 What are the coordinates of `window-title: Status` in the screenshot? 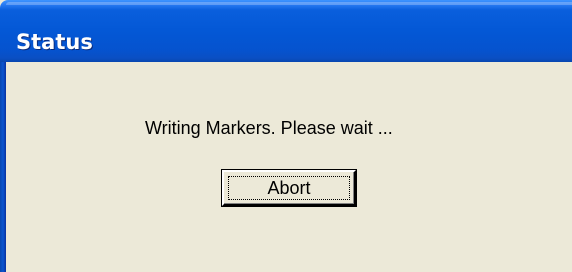 It's located at (54, 42).